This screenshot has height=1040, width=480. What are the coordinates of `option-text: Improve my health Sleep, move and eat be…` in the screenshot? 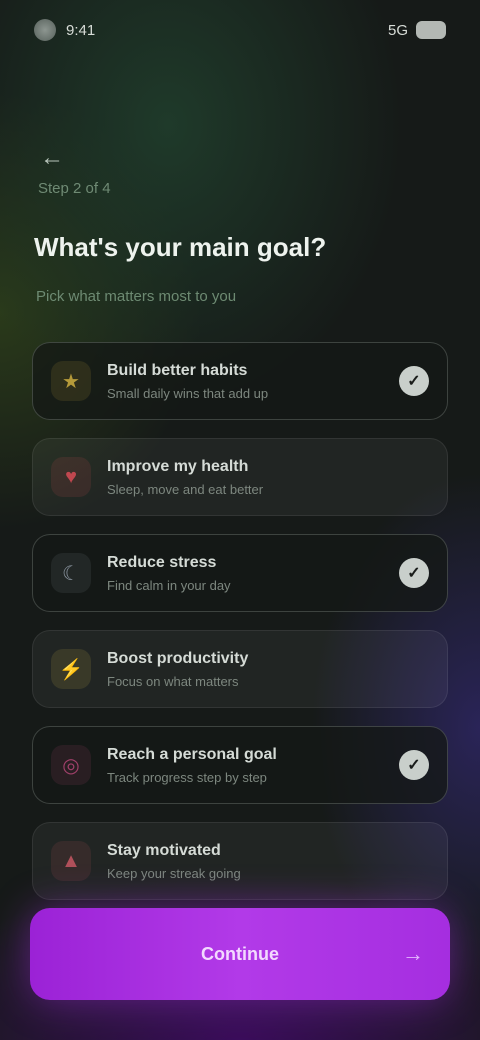 It's located at (268, 477).